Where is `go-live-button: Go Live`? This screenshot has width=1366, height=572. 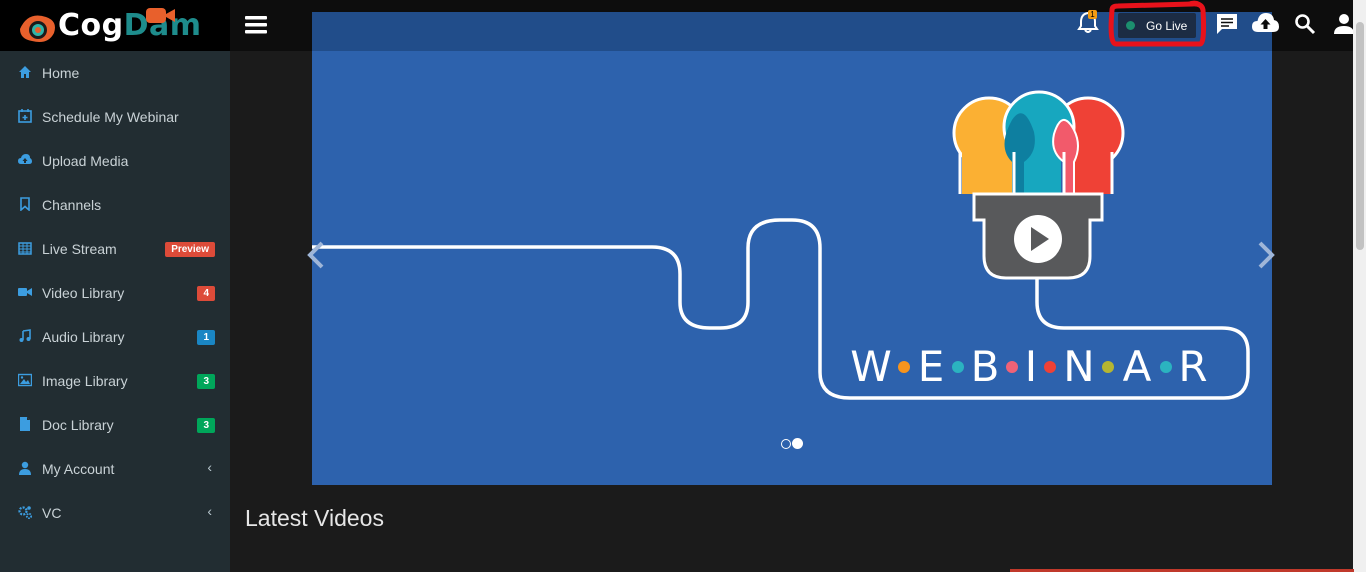
go-live-button: Go Live is located at coordinates (1157, 25).